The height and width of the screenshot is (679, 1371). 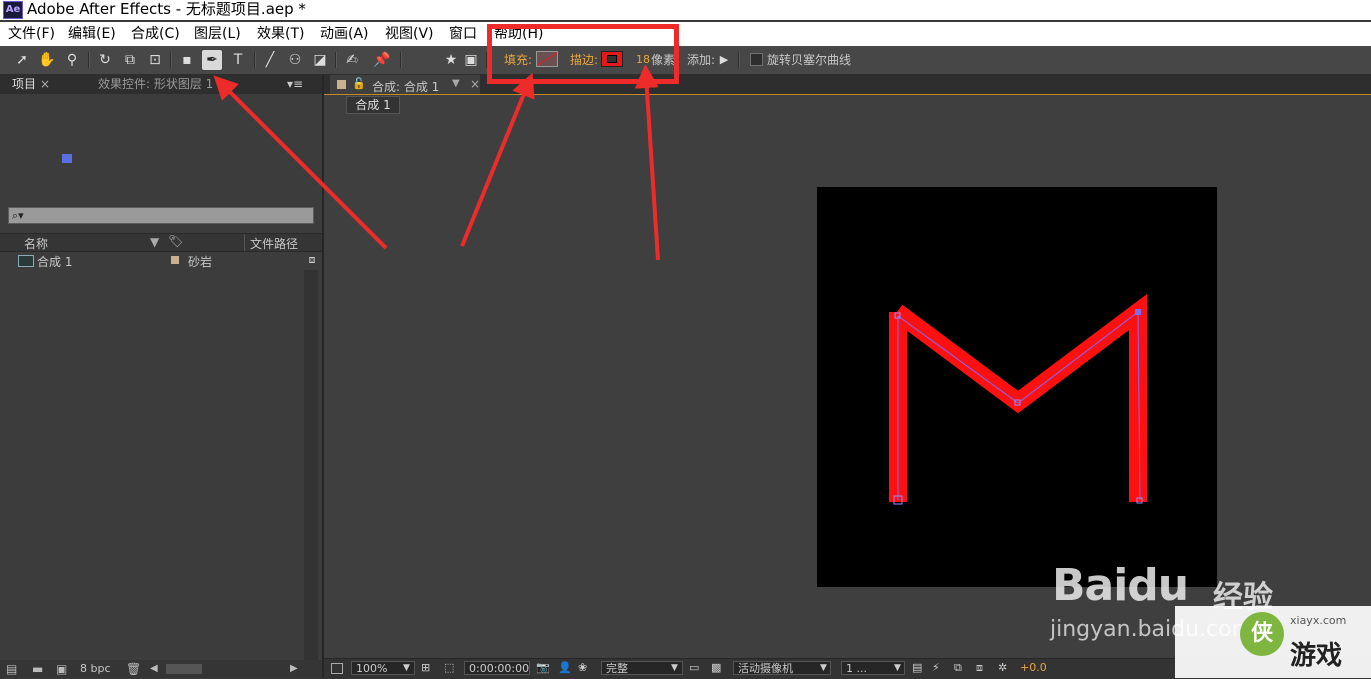 I want to click on rotate-bezier-label: 旋转贝塞尔曲线, so click(x=809, y=60).